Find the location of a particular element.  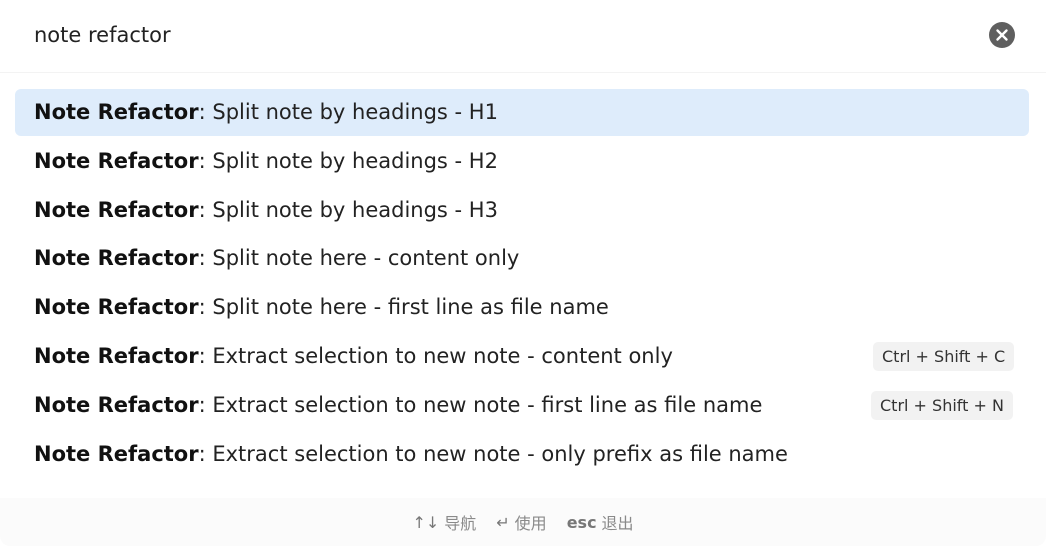

clear-search-button is located at coordinates (1002, 35).